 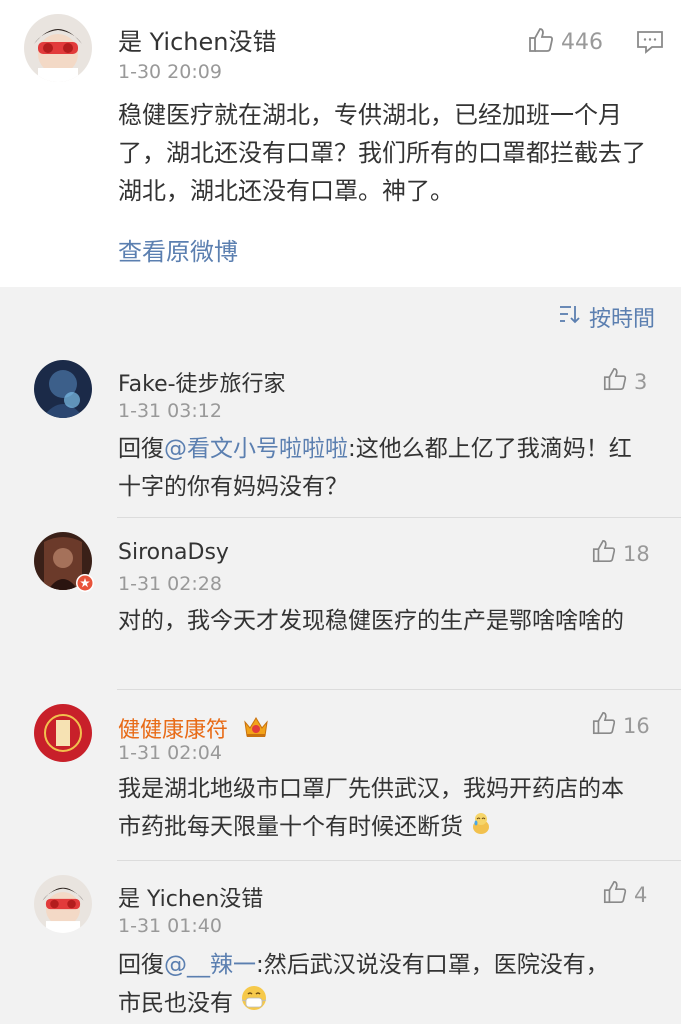 What do you see at coordinates (650, 44) in the screenshot?
I see `comment-icon` at bounding box center [650, 44].